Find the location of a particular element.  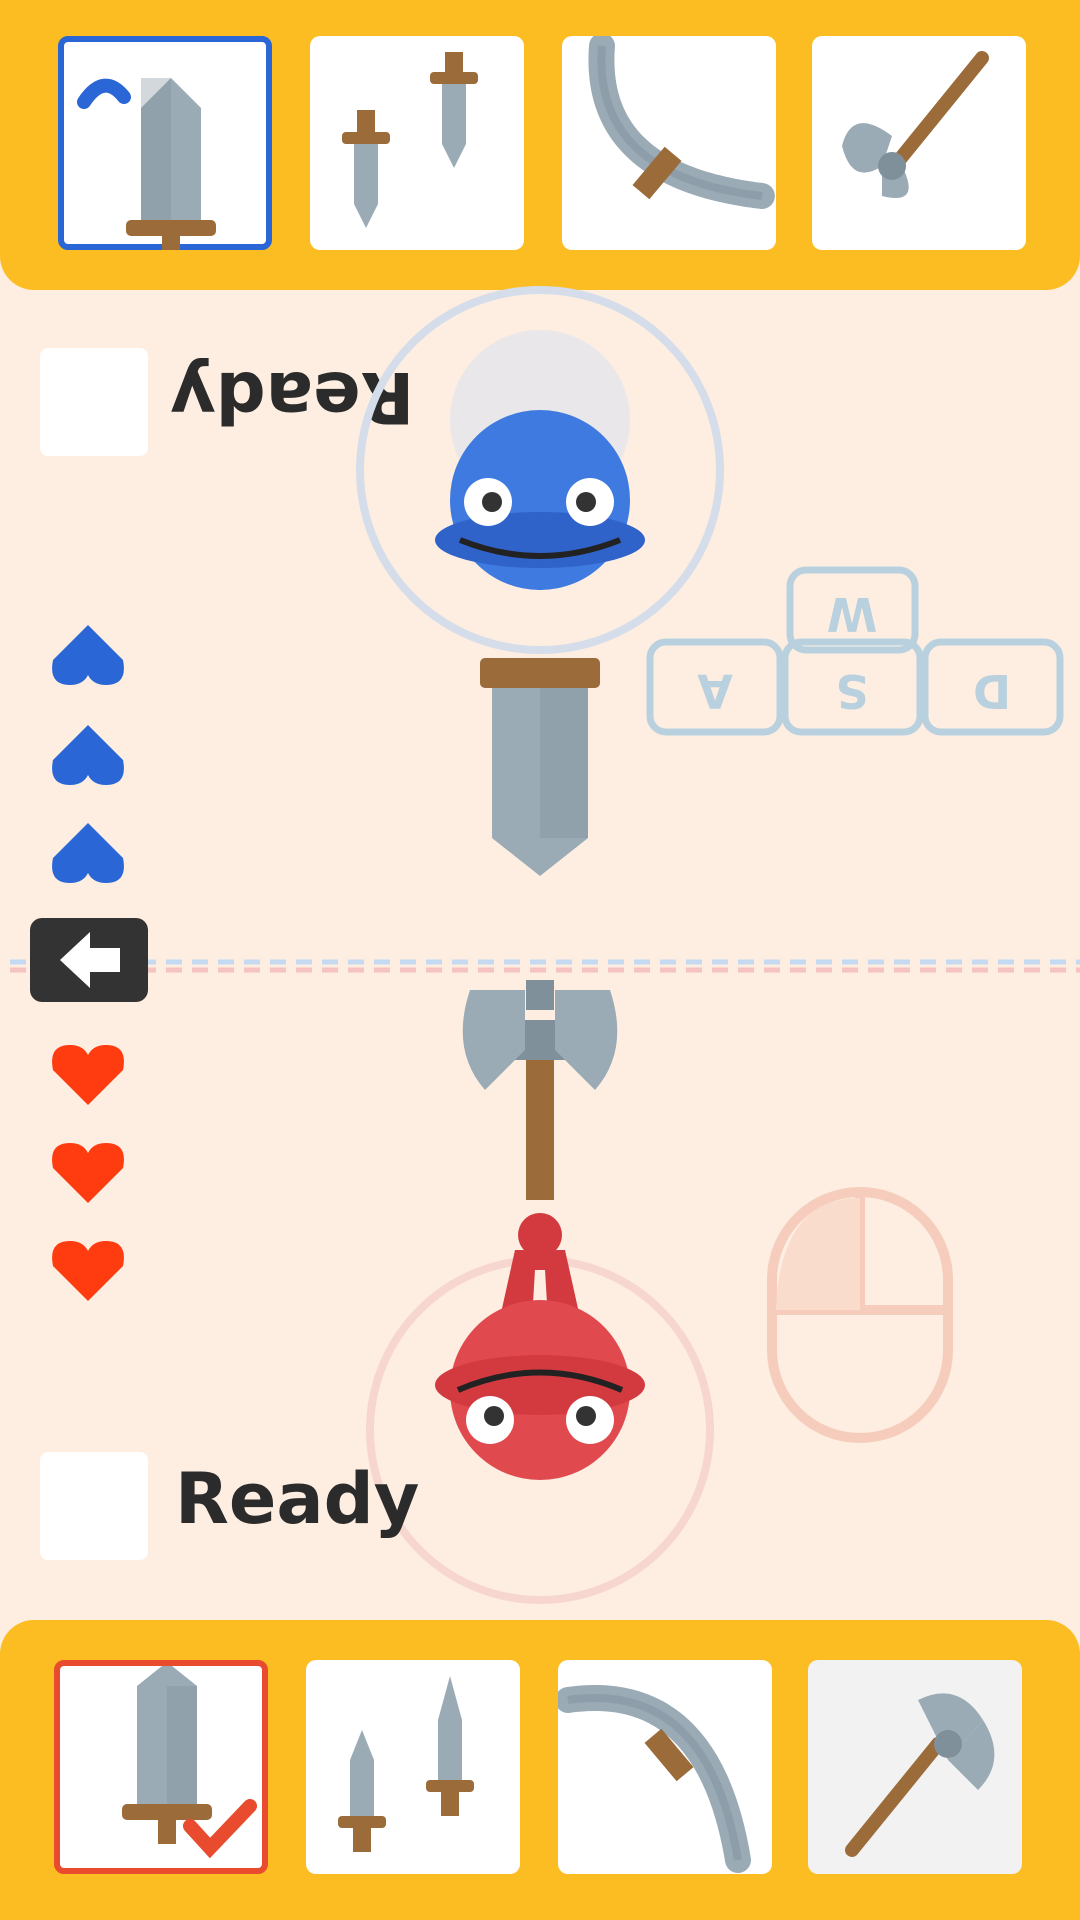

back-button is located at coordinates (89, 960).